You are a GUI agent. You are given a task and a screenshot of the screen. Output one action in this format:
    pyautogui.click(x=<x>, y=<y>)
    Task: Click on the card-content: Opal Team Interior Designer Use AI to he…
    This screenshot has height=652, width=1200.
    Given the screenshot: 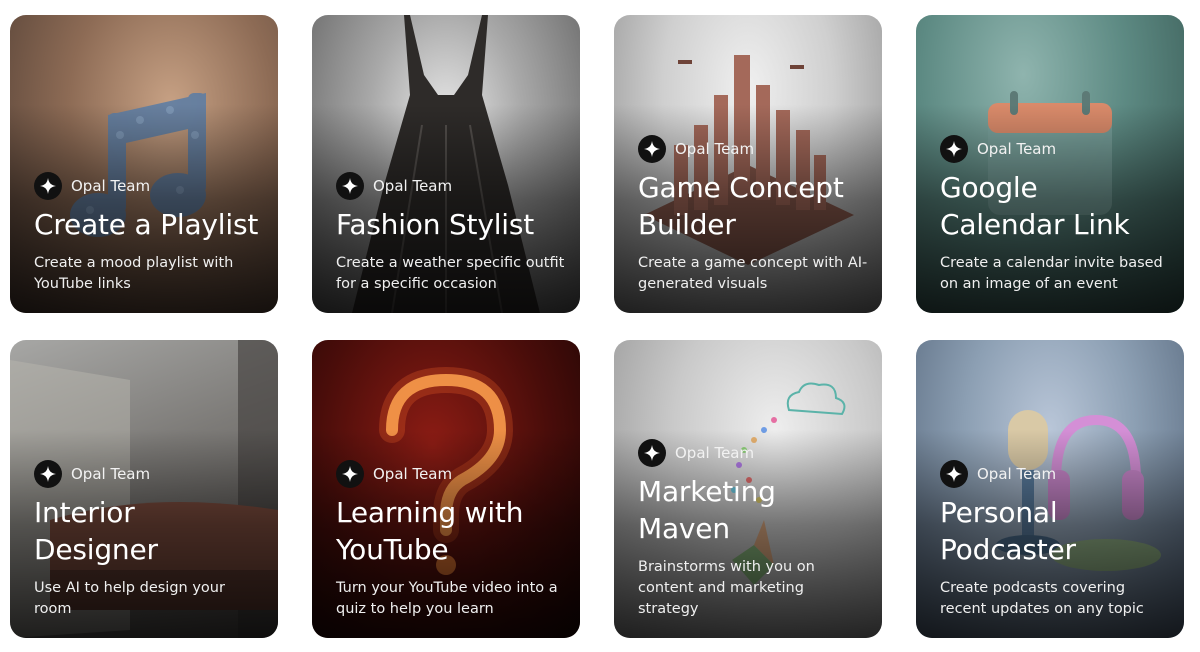 What is the action you would take?
    pyautogui.click(x=149, y=540)
    